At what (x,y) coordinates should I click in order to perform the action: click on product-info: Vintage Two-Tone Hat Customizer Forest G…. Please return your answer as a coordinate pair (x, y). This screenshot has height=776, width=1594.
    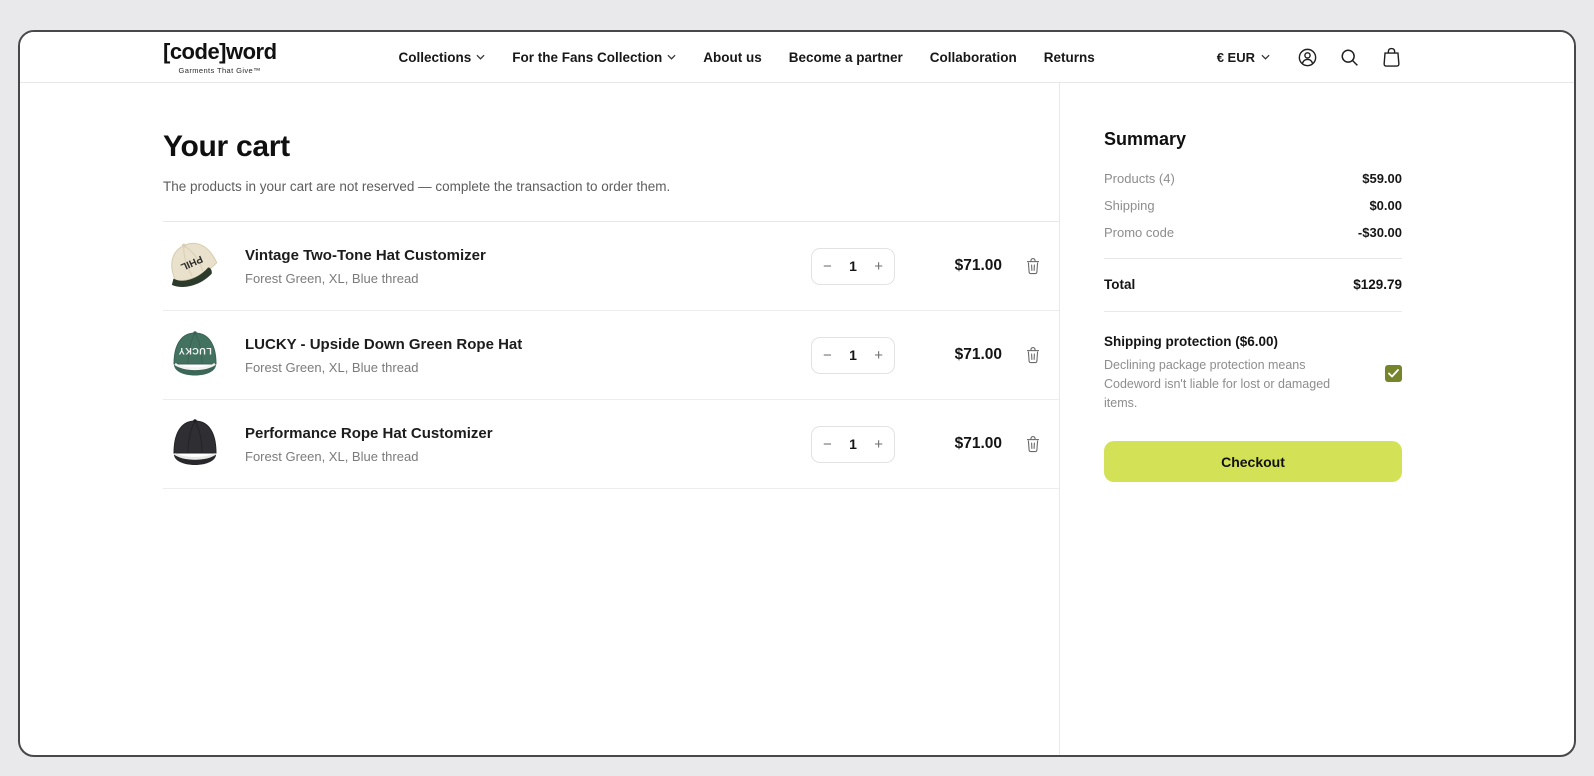
    Looking at the image, I should click on (528, 266).